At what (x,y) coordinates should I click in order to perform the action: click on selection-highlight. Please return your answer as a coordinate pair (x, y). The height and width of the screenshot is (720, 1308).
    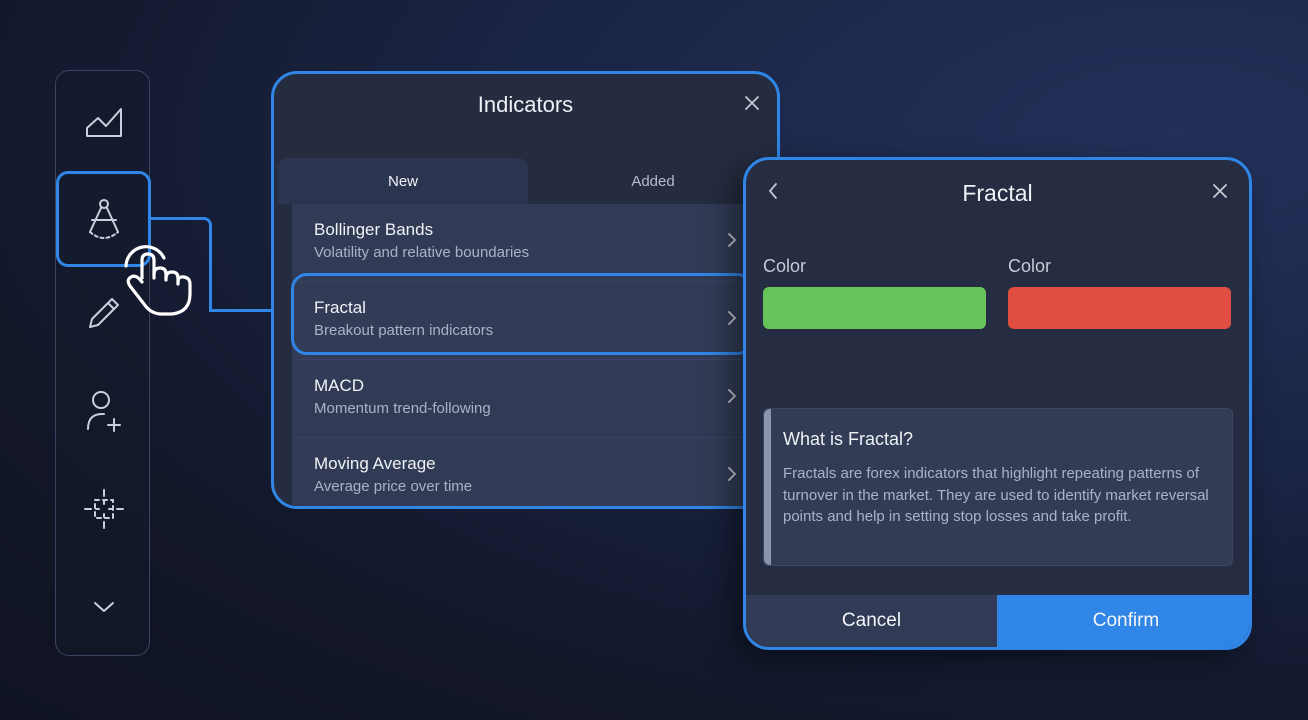
    Looking at the image, I should click on (522, 314).